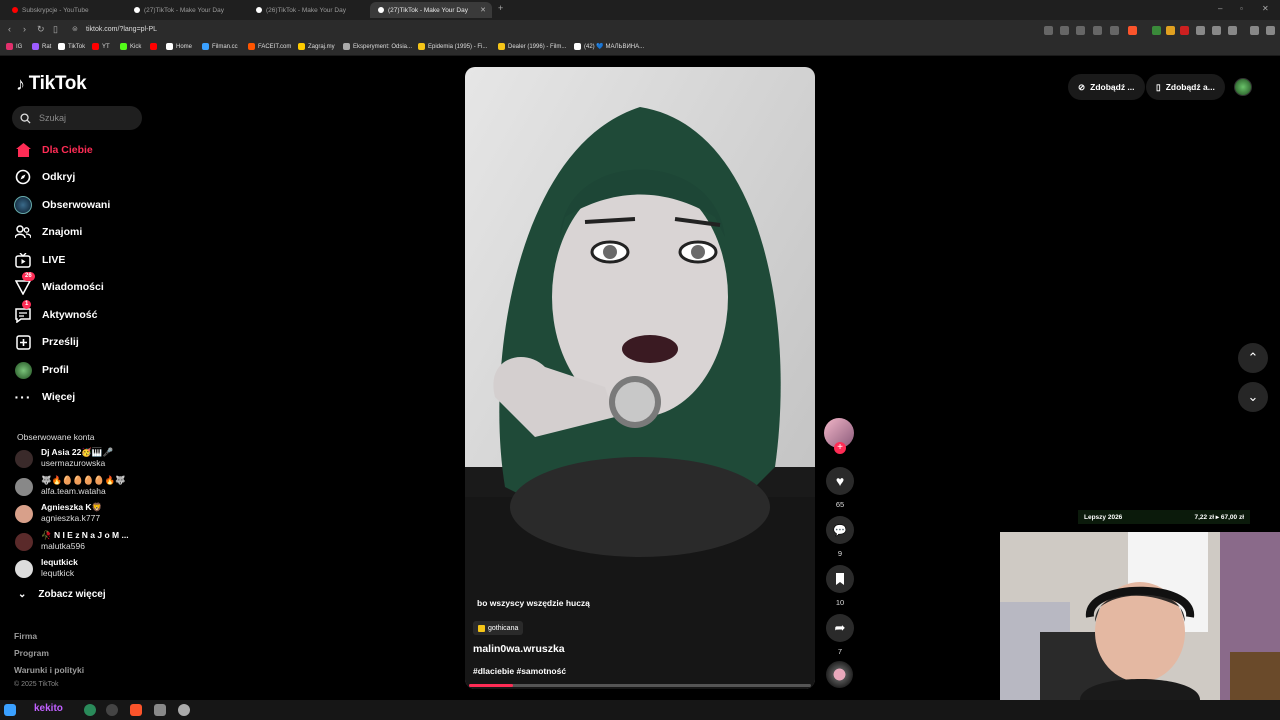 The width and height of the screenshot is (1280, 720). I want to click on footer-link-program: Program, so click(31, 653).